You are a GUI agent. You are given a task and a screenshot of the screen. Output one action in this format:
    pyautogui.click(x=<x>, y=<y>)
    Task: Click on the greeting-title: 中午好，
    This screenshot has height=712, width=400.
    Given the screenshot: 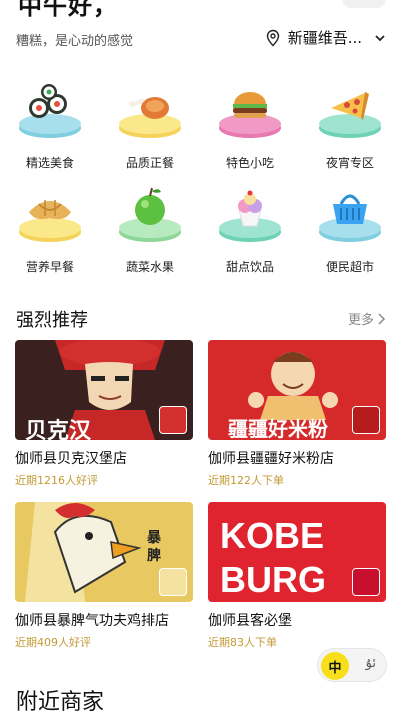 What is the action you would take?
    pyautogui.click(x=68, y=10)
    